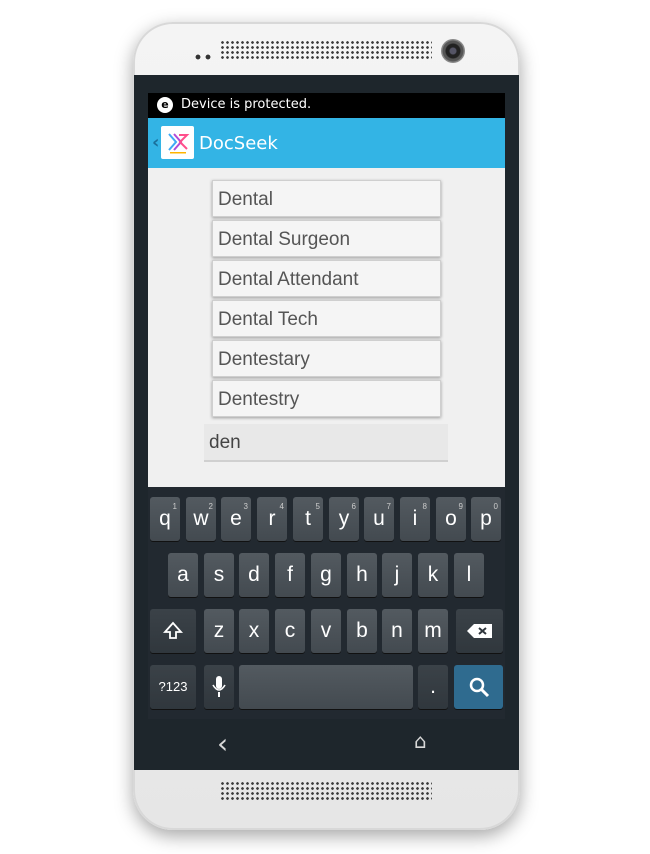 The height and width of the screenshot is (854, 650). I want to click on key-r: 4r, so click(272, 519).